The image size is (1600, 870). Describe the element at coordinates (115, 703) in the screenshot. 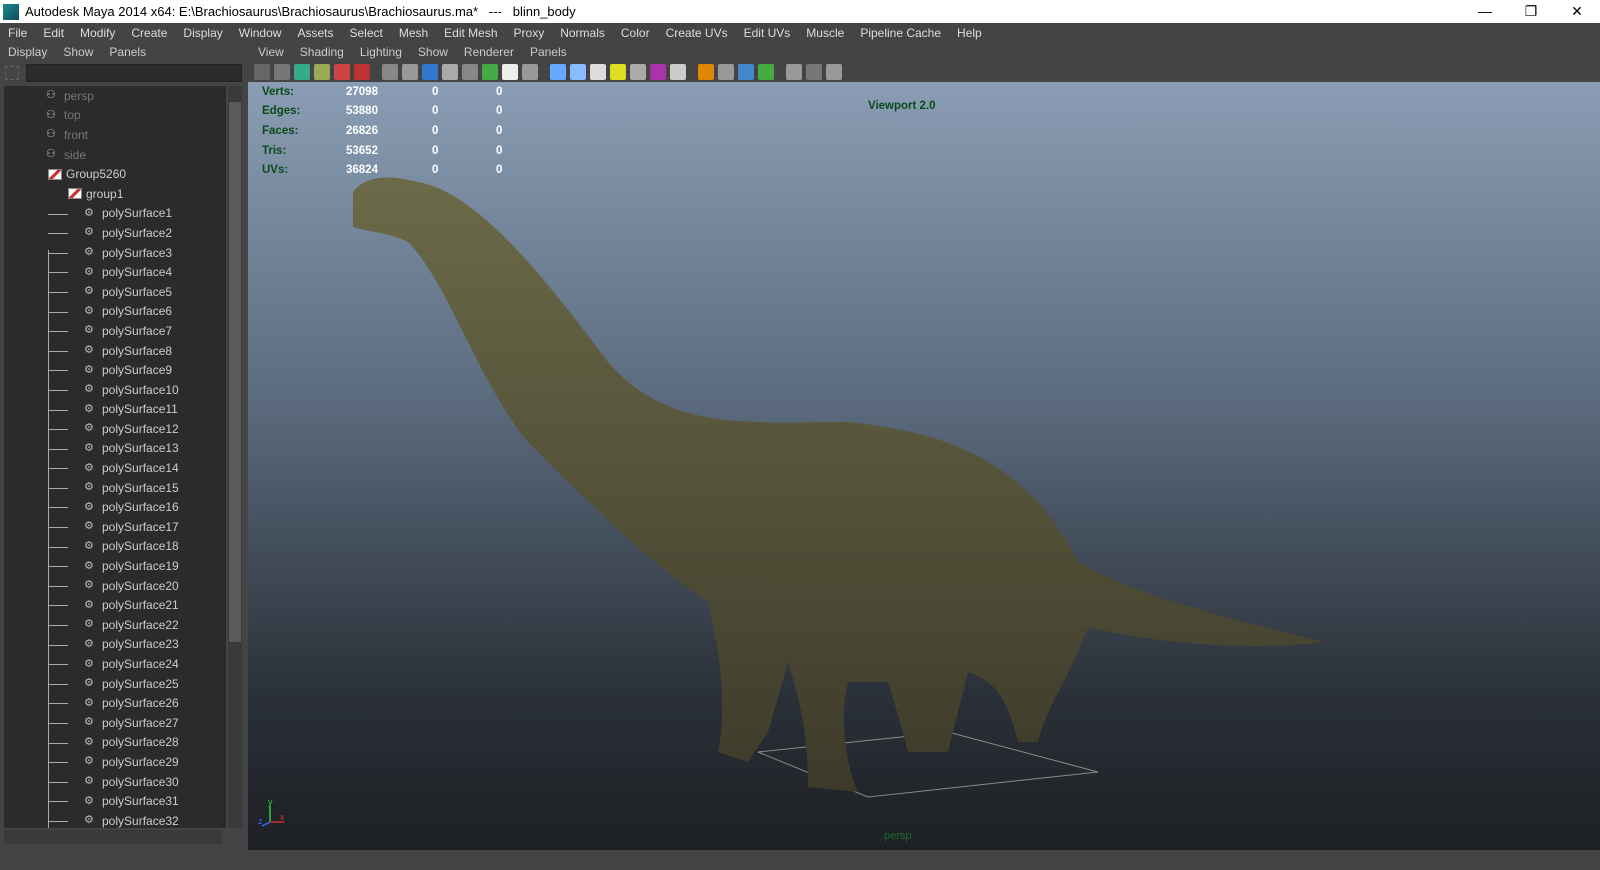

I see `outliner-item-mesh: ⚙ polySurface26` at that location.